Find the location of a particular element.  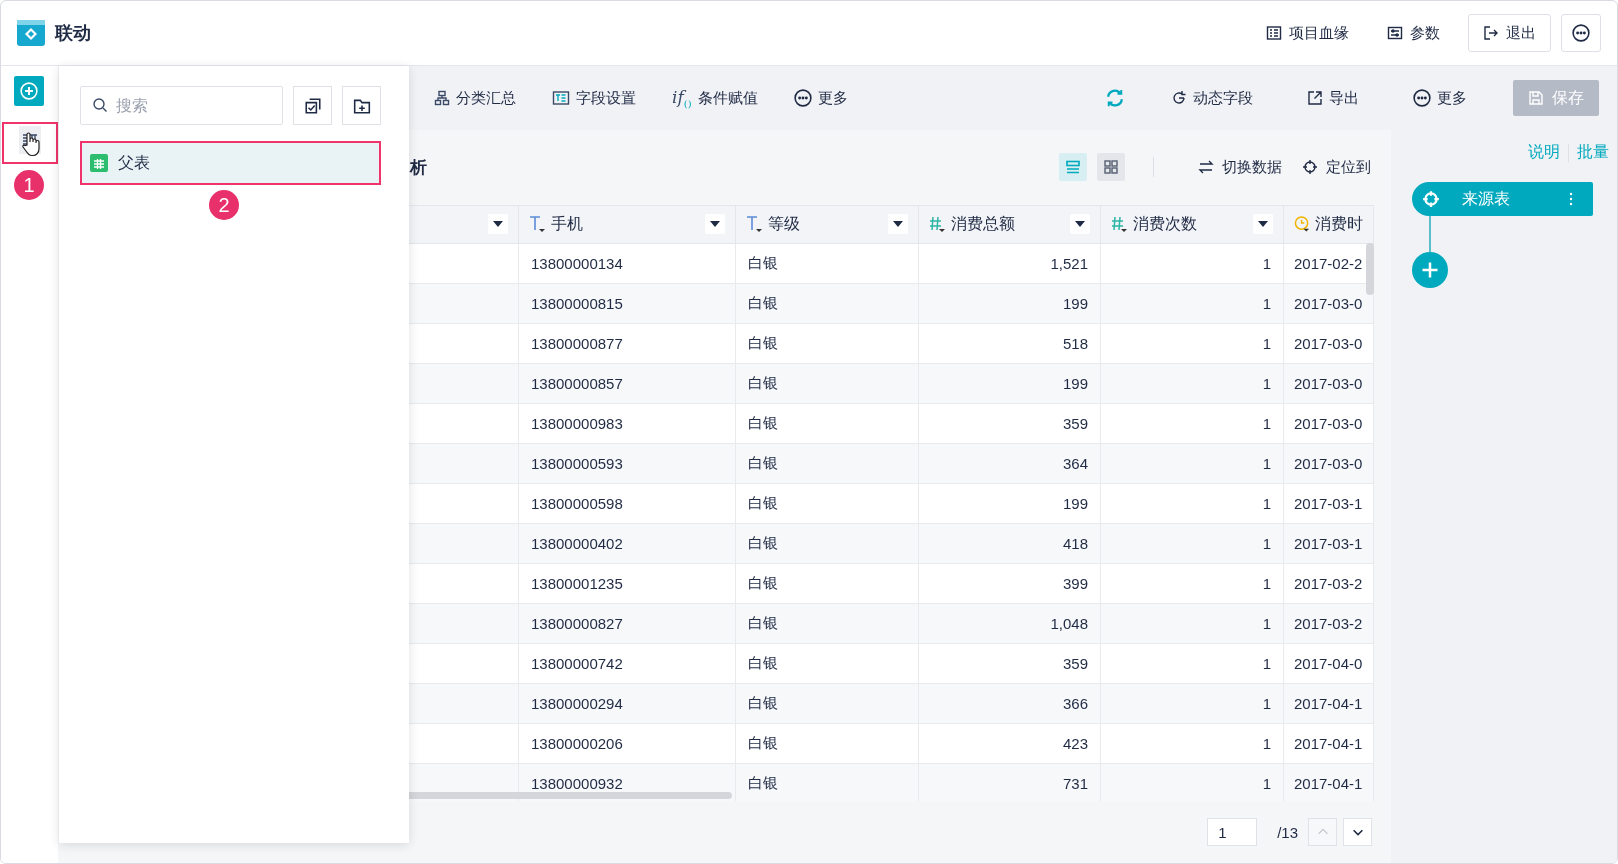

add-node-button is located at coordinates (1430, 270).